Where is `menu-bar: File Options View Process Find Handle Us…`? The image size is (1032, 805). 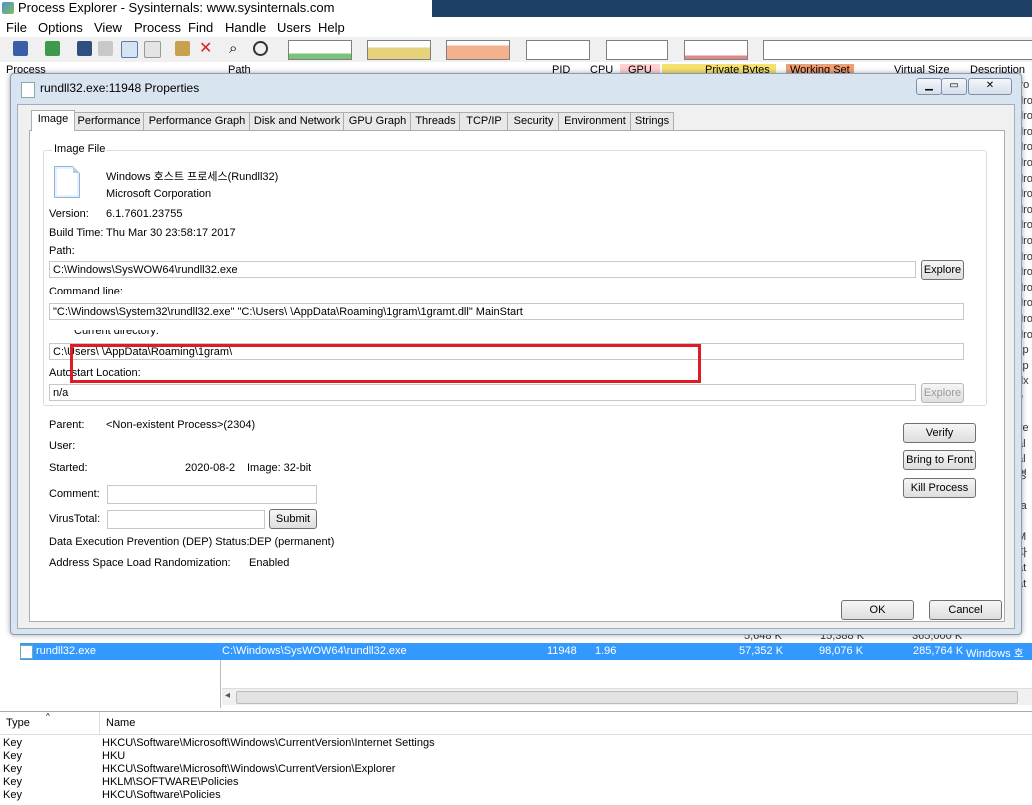
menu-bar: File Options View Process Find Handle Us… is located at coordinates (516, 27).